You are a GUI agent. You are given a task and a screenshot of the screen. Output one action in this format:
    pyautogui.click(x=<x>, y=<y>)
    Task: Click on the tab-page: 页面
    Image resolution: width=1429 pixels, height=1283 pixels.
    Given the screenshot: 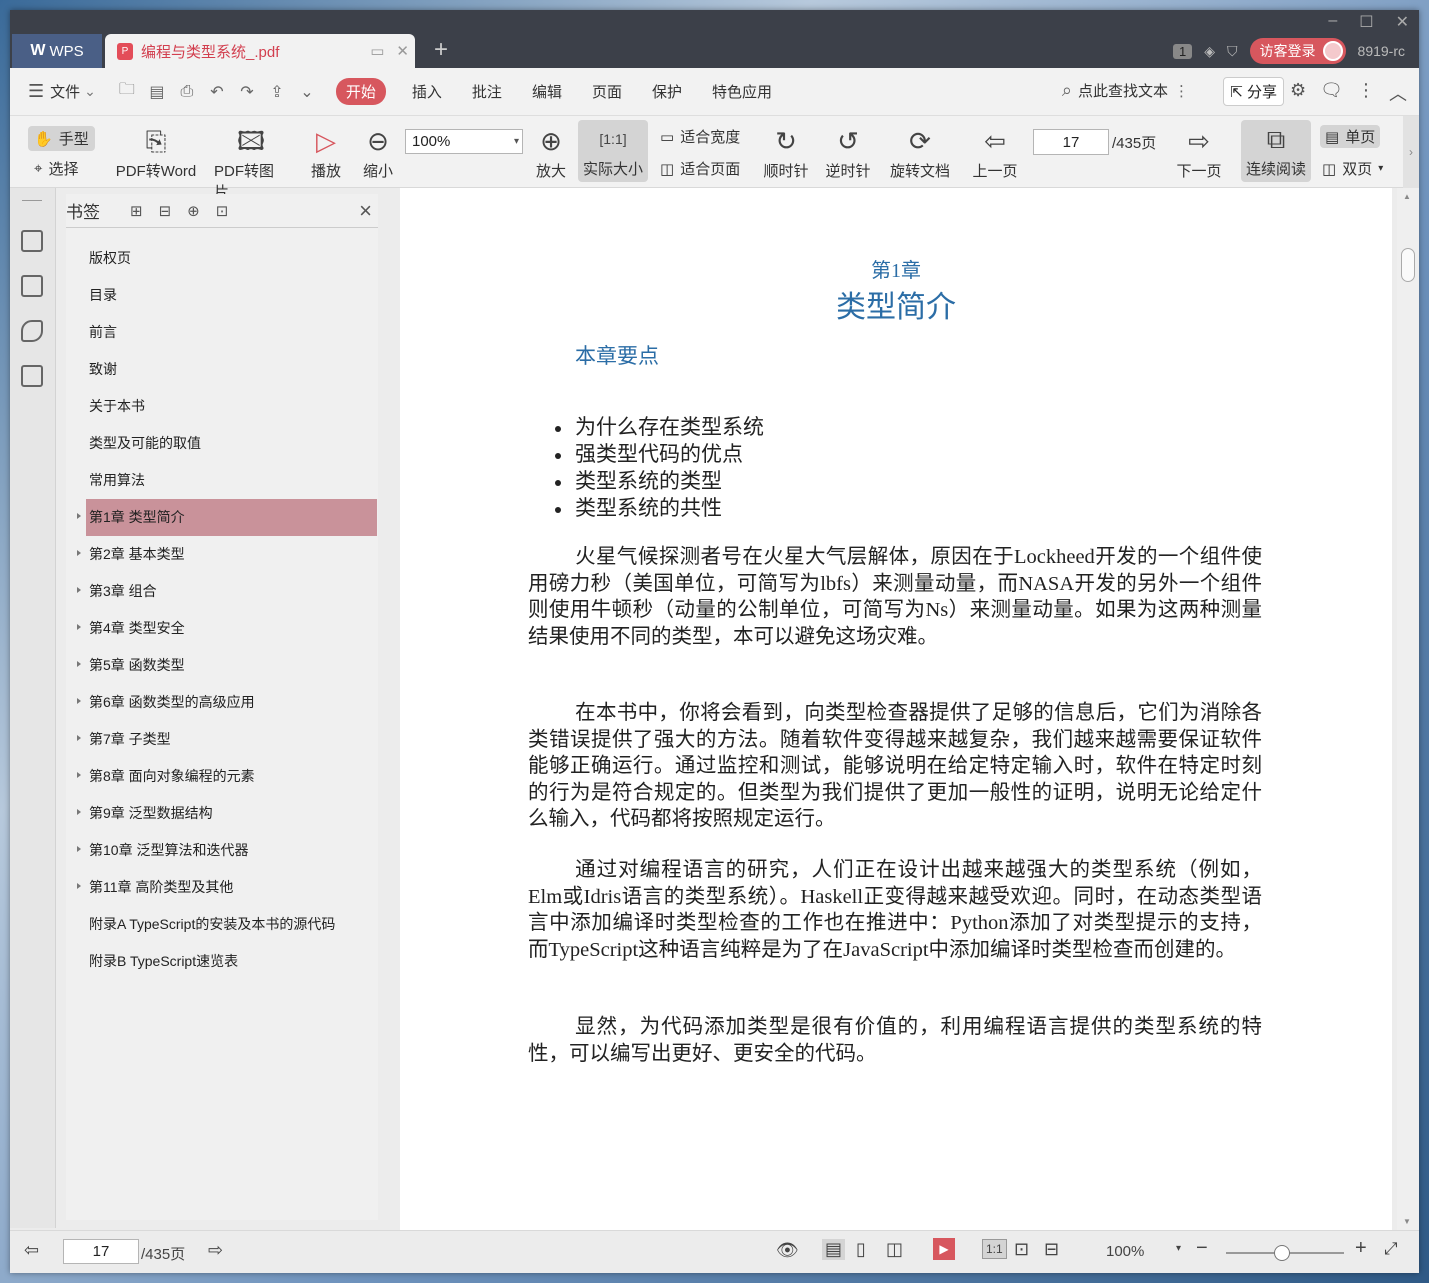 What is the action you would take?
    pyautogui.click(x=607, y=91)
    